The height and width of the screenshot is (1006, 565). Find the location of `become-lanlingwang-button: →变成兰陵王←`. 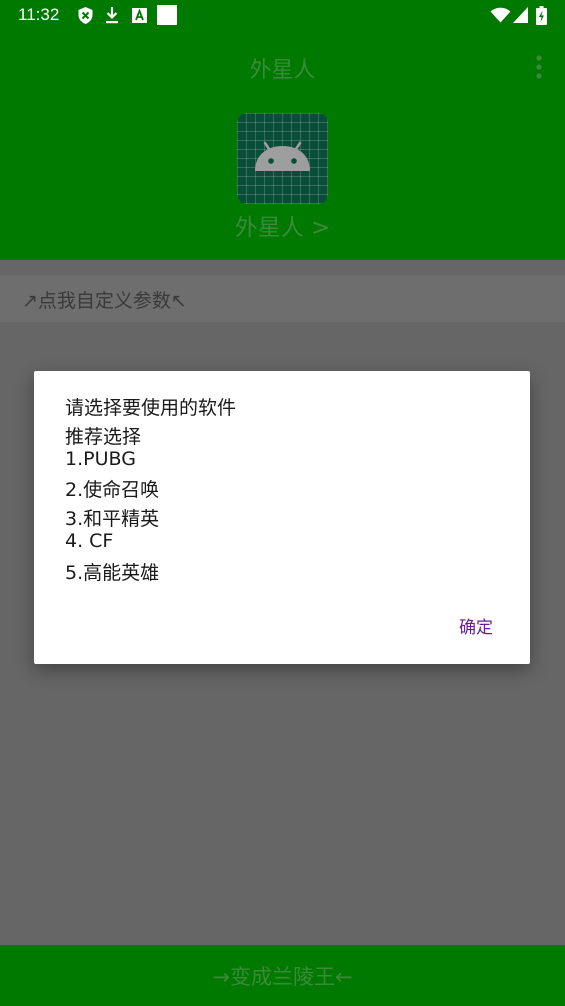

become-lanlingwang-button: →变成兰陵王← is located at coordinates (282, 976).